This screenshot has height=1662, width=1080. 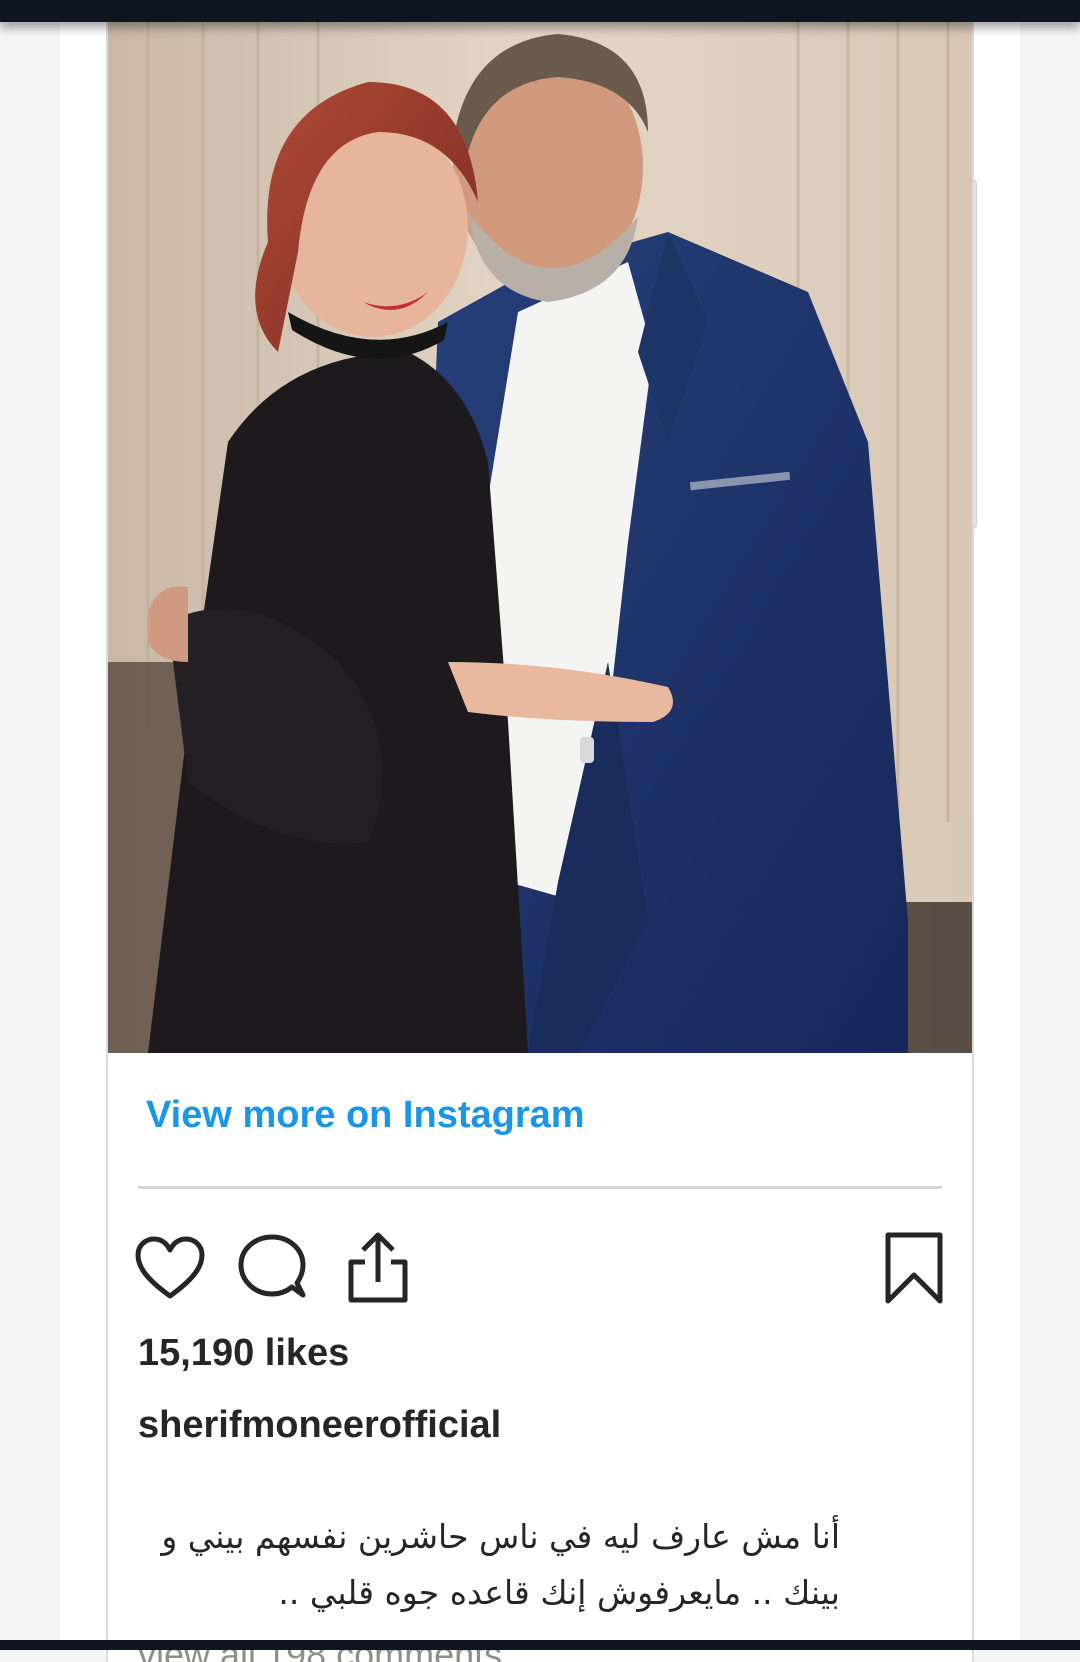 What do you see at coordinates (540, 1187) in the screenshot?
I see `divider` at bounding box center [540, 1187].